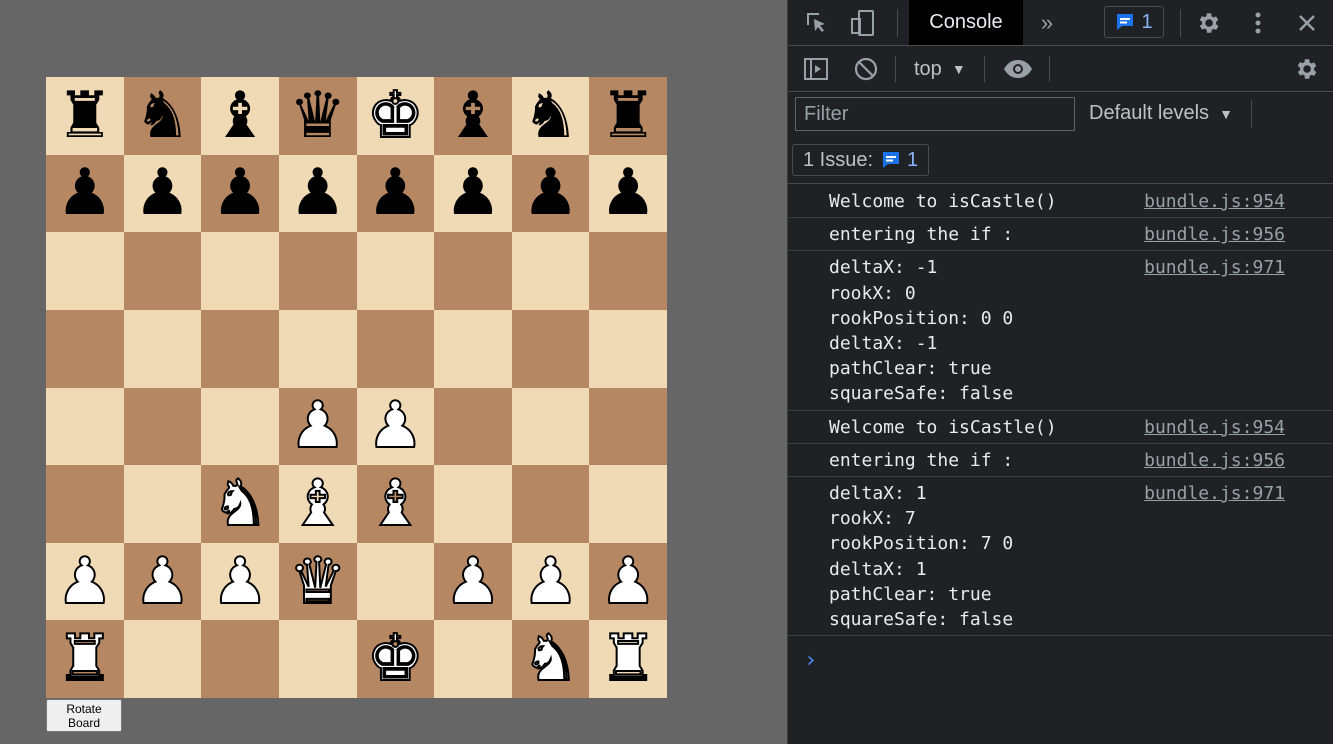 The width and height of the screenshot is (1333, 744). Describe the element at coordinates (1214, 234) in the screenshot. I see `source-link: bundle.js:956` at that location.